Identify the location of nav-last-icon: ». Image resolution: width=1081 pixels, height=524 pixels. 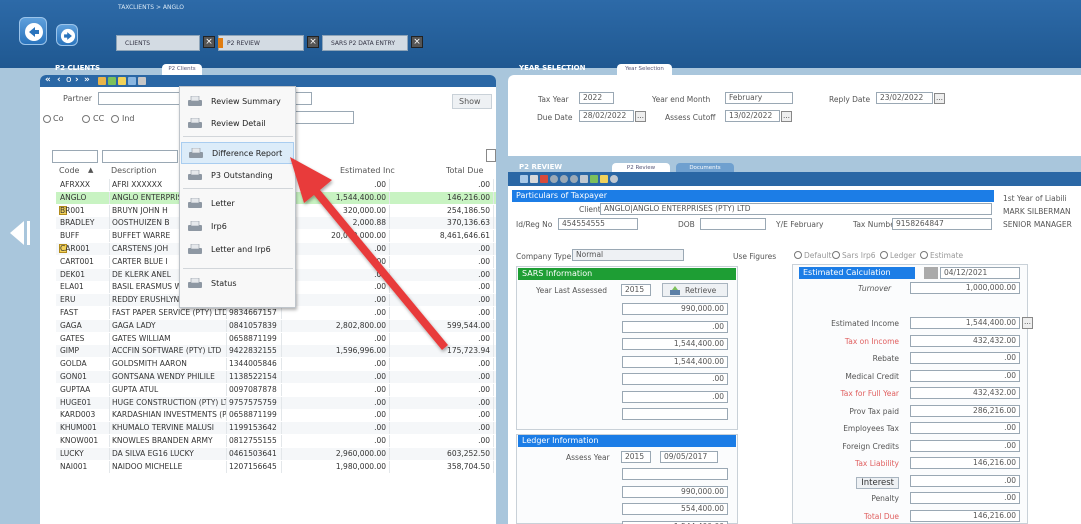
(87, 80).